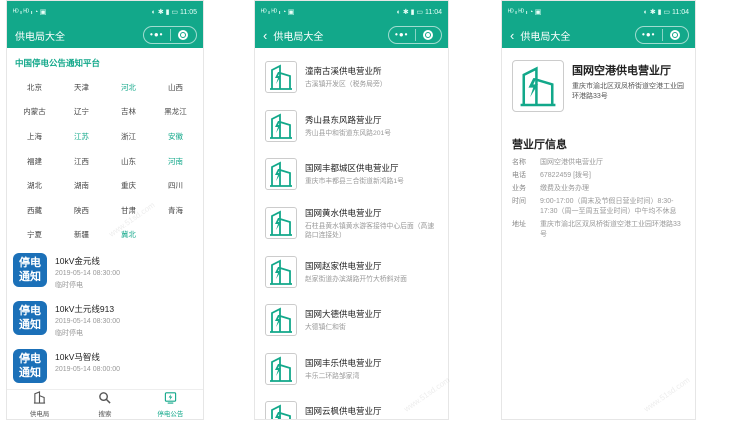 The image size is (740, 429). I want to click on badge-line: 停电, so click(30, 359).